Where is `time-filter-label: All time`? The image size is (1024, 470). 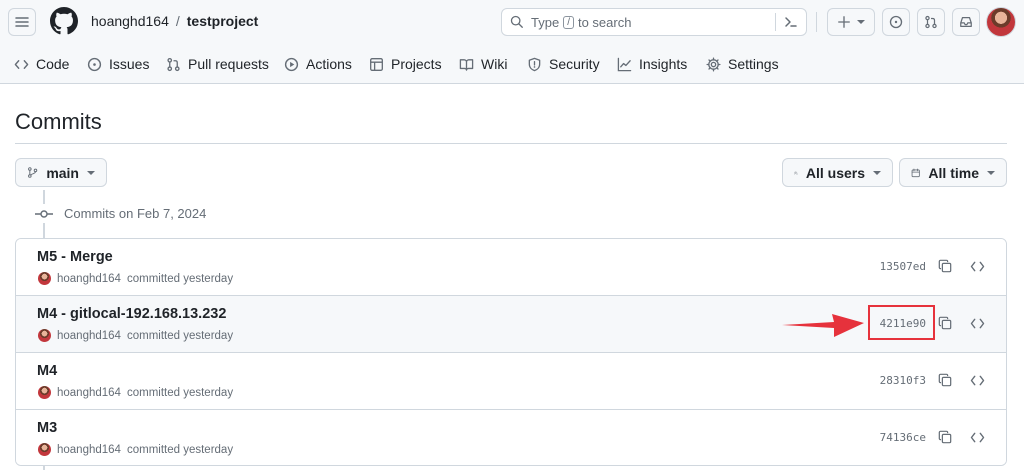 time-filter-label: All time is located at coordinates (953, 172).